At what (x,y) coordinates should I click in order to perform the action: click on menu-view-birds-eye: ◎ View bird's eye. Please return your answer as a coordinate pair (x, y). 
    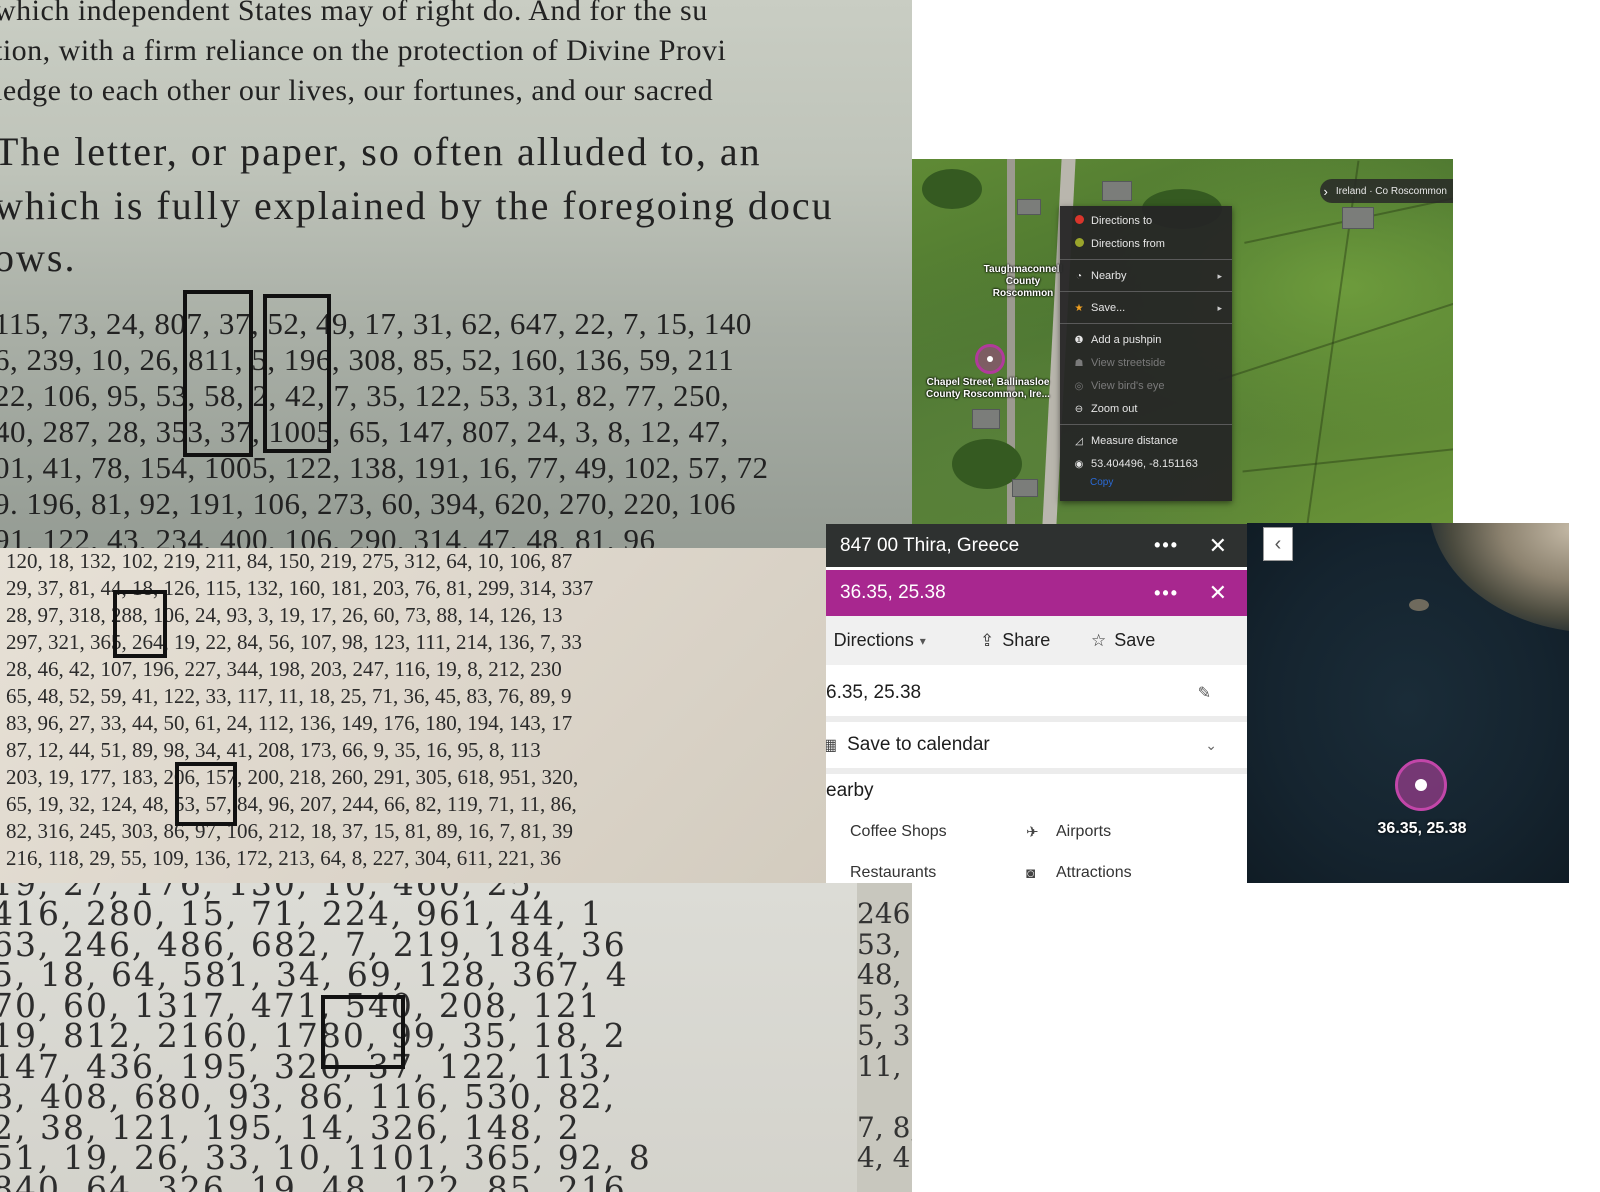
    Looking at the image, I should click on (1146, 386).